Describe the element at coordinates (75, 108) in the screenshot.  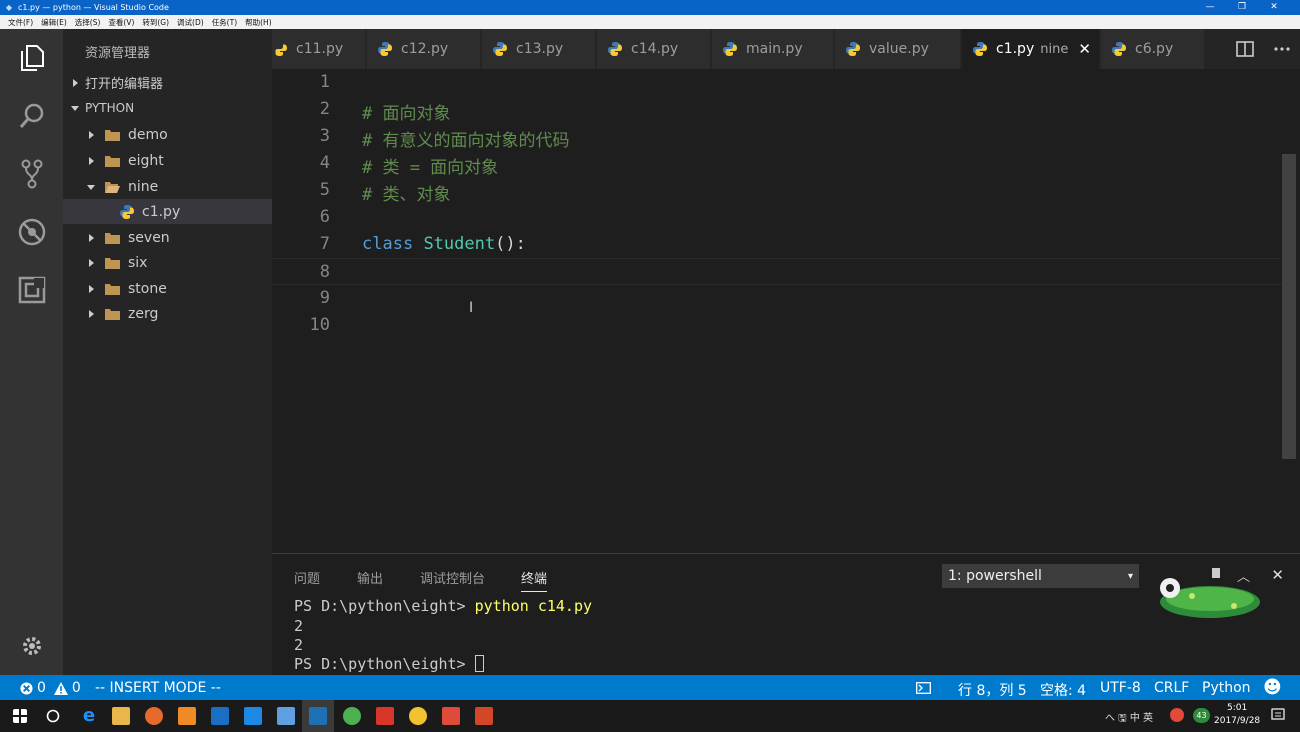
I see `chevron-down-icon` at that location.